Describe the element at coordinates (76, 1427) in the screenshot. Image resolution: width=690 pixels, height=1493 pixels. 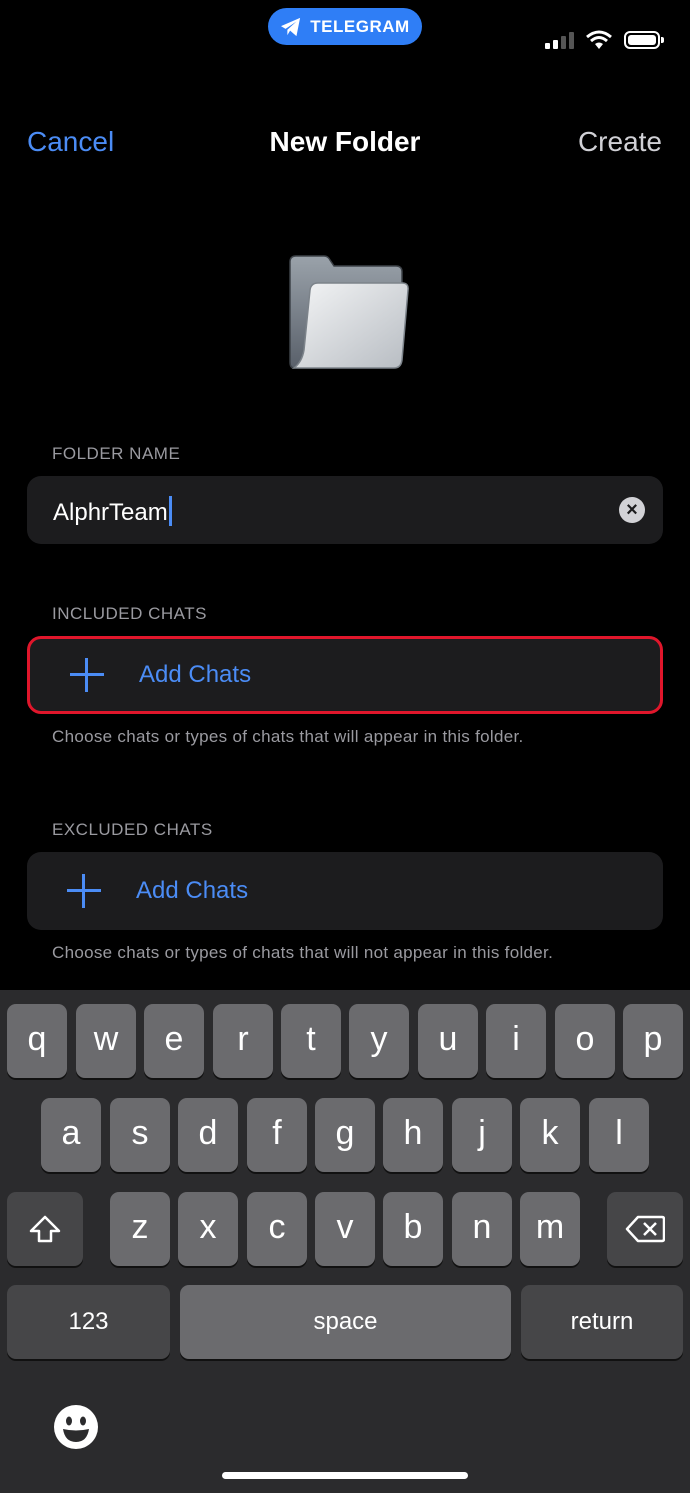
I see `emoji-icon` at that location.